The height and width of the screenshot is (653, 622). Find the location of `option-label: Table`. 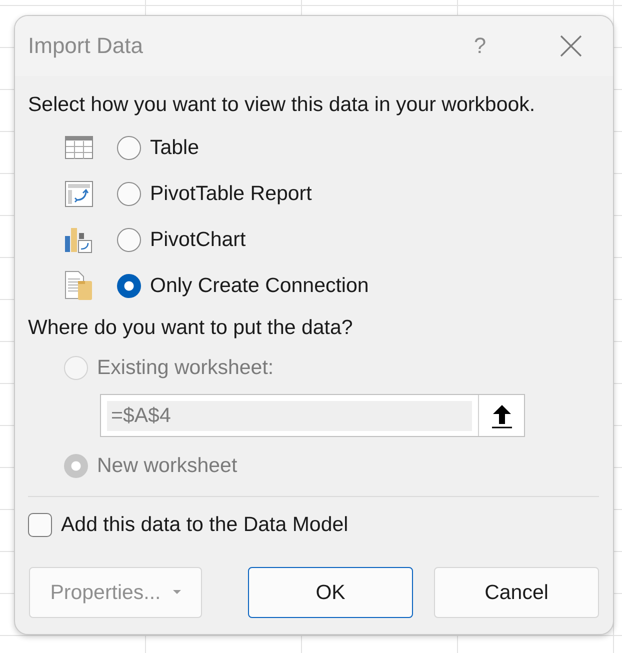

option-label: Table is located at coordinates (175, 148).